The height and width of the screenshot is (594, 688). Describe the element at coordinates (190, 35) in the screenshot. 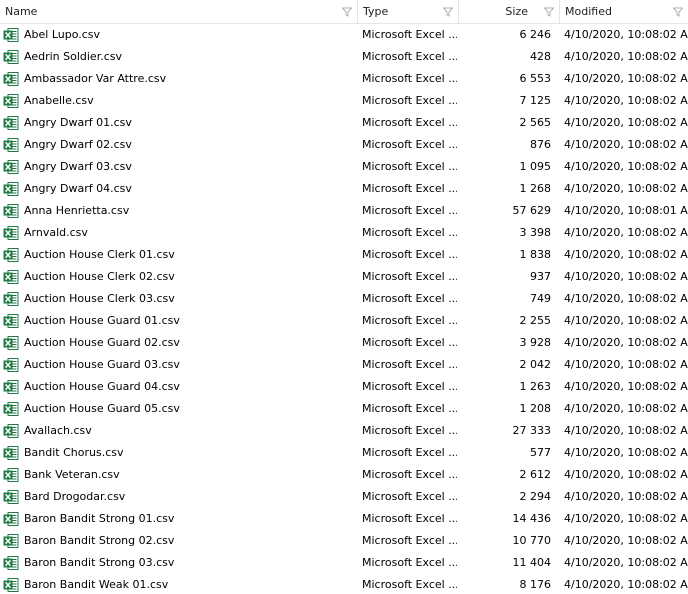

I see `file-name: Abel Lupo.csv` at that location.